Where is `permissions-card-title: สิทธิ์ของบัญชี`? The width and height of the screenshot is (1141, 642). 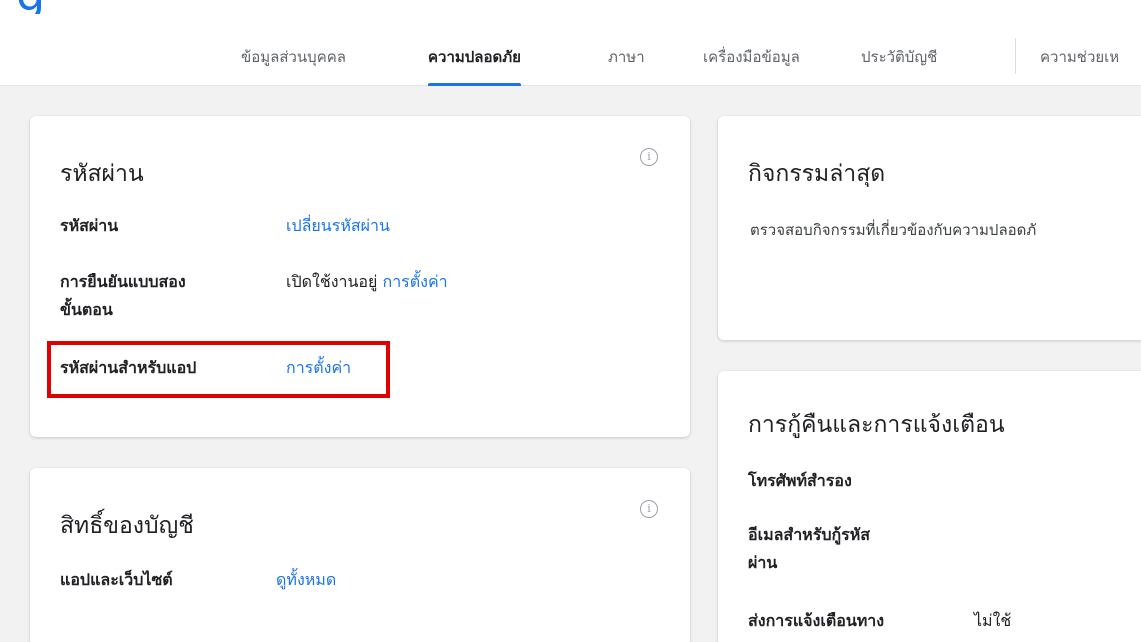
permissions-card-title: สิทธิ์ของบัญชี is located at coordinates (127, 526).